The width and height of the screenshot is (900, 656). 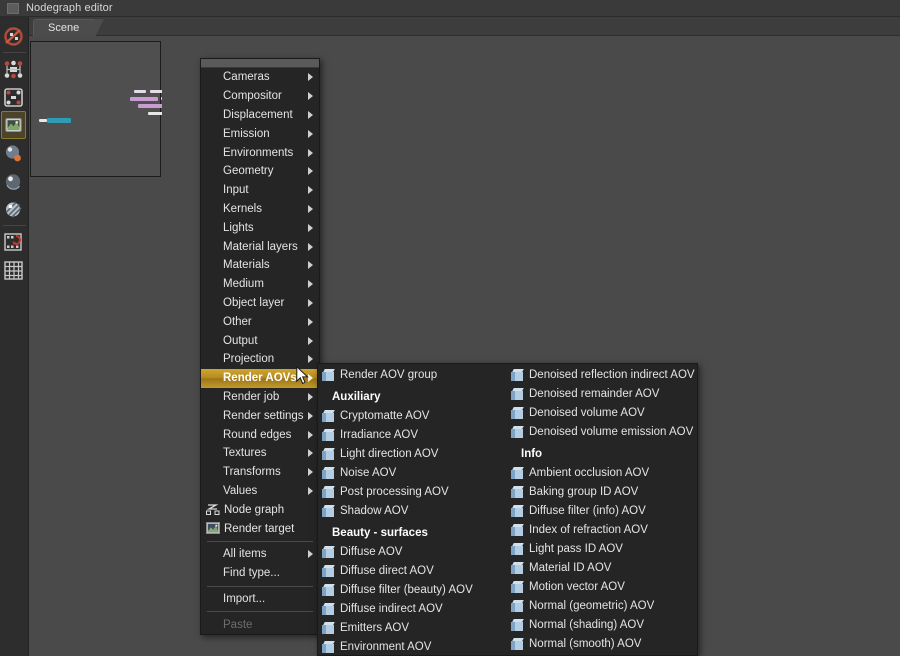 I want to click on menu-item-input: Input, so click(x=260, y=190).